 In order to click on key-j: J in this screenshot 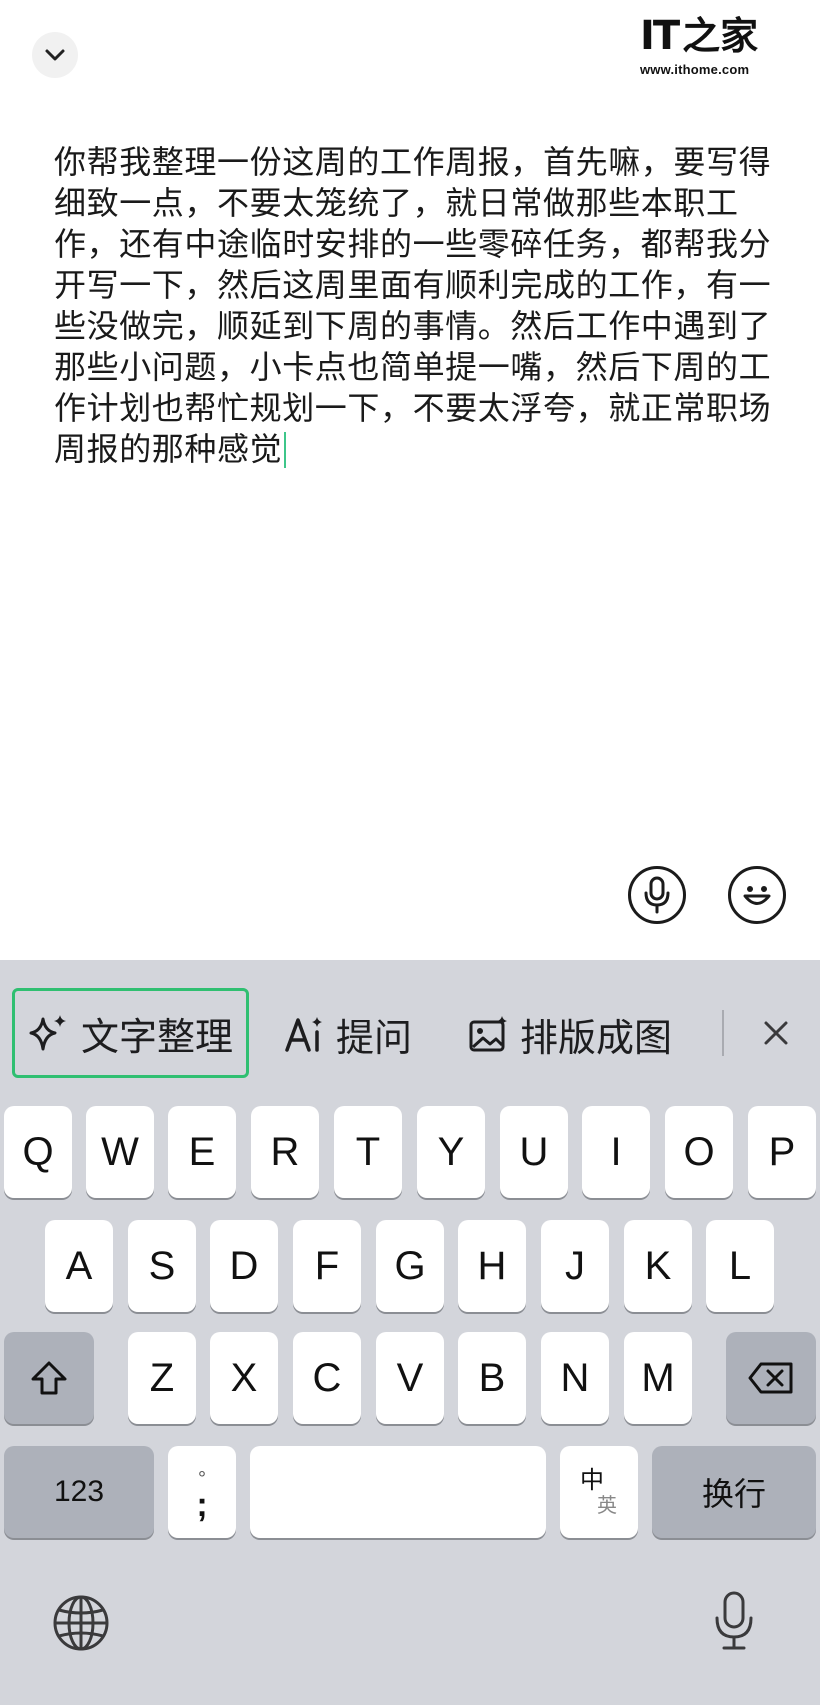, I will do `click(575, 1266)`.